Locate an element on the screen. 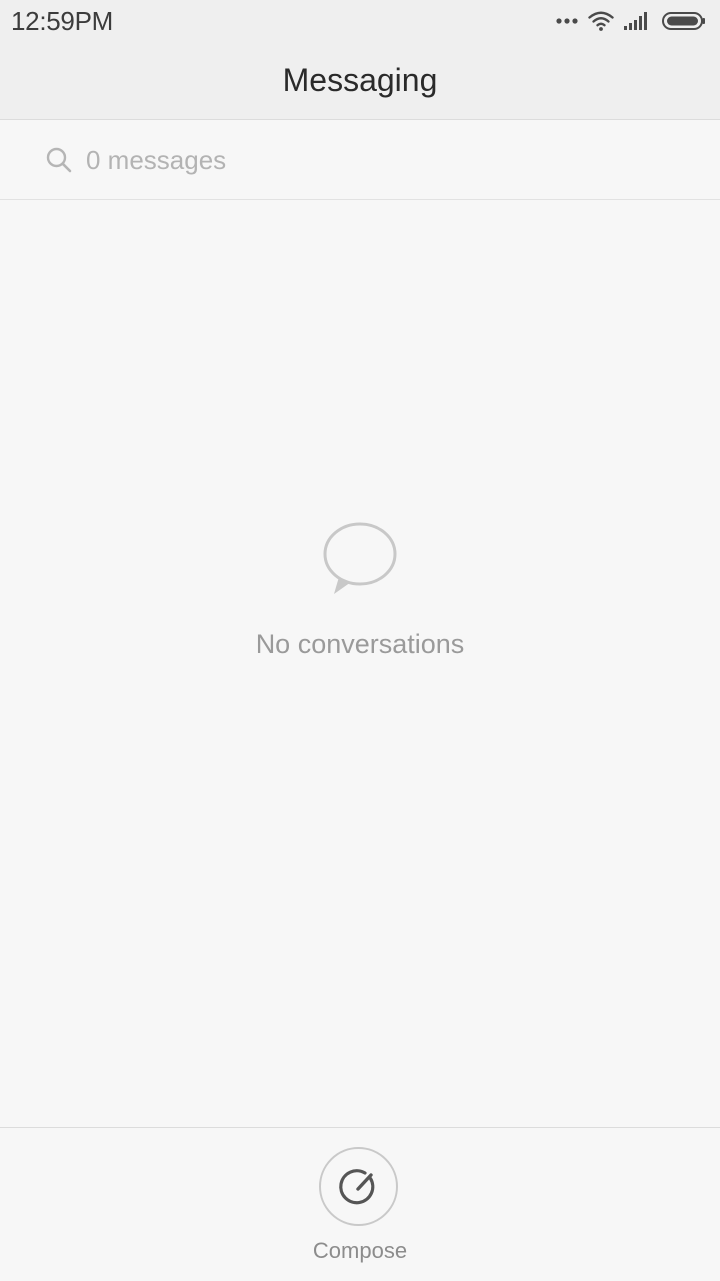  search-bar is located at coordinates (360, 160).